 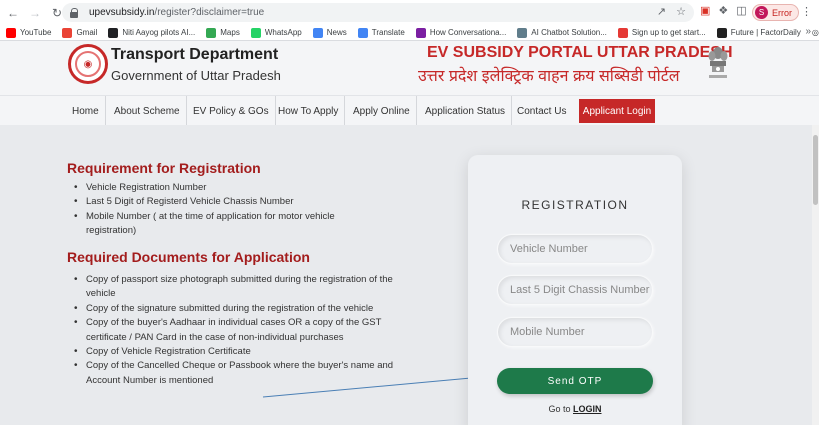 I want to click on bookmark-label: Gmail, so click(x=87, y=32).